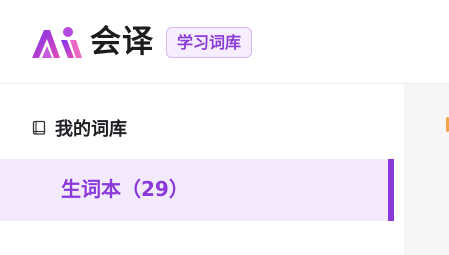 Image resolution: width=449 pixels, height=255 pixels. What do you see at coordinates (122, 42) in the screenshot?
I see `brand-name: 会译` at bounding box center [122, 42].